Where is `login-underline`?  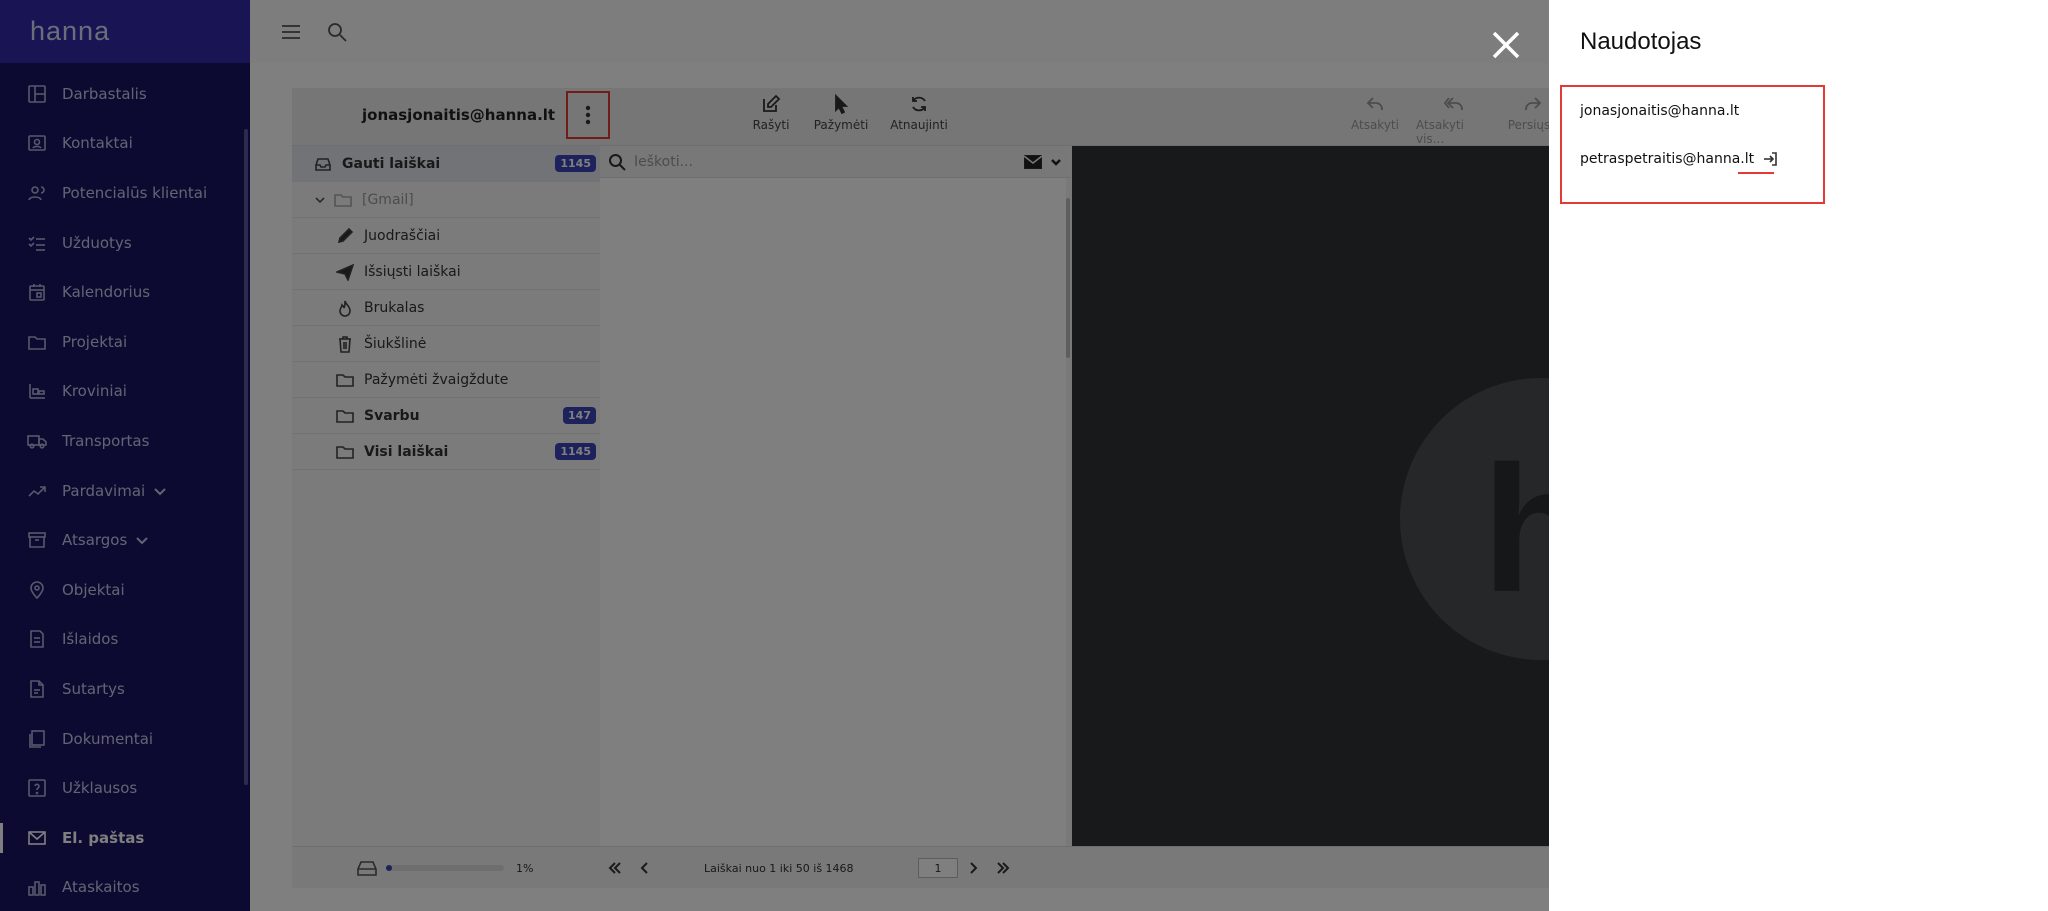 login-underline is located at coordinates (1756, 173).